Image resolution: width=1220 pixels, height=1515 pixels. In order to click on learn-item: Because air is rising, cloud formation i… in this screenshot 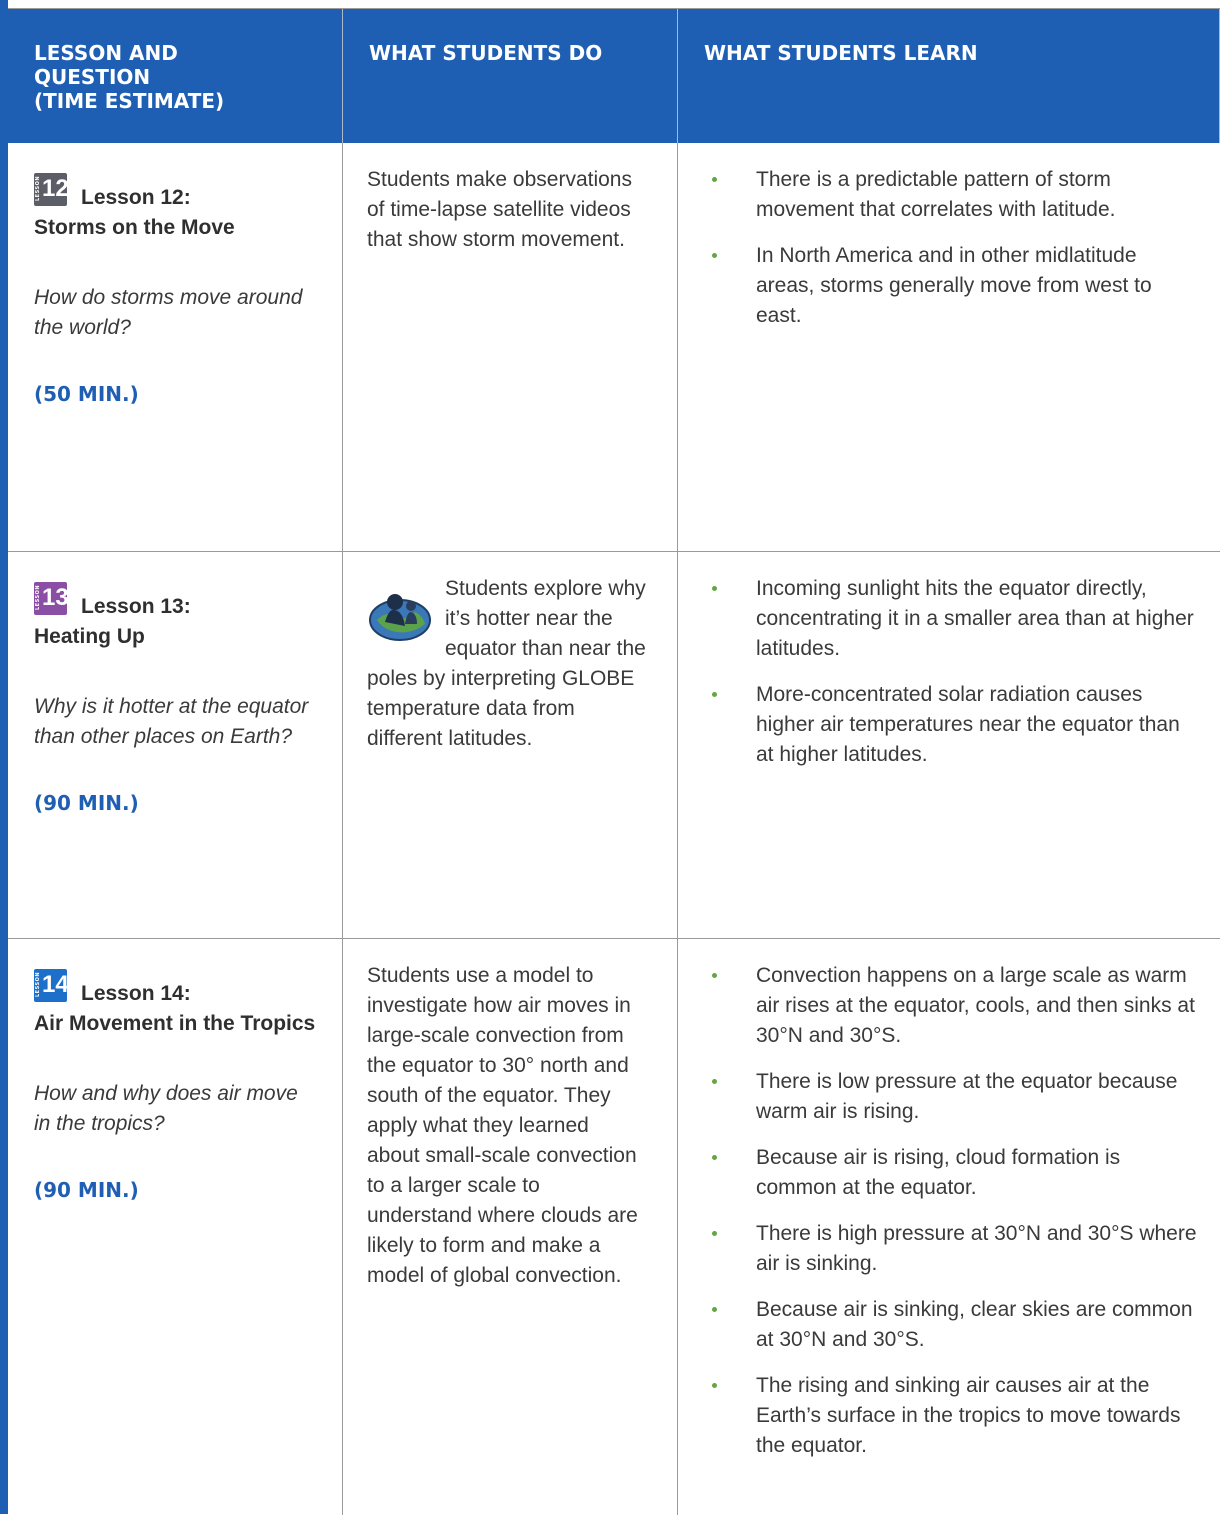, I will do `click(952, 1173)`.